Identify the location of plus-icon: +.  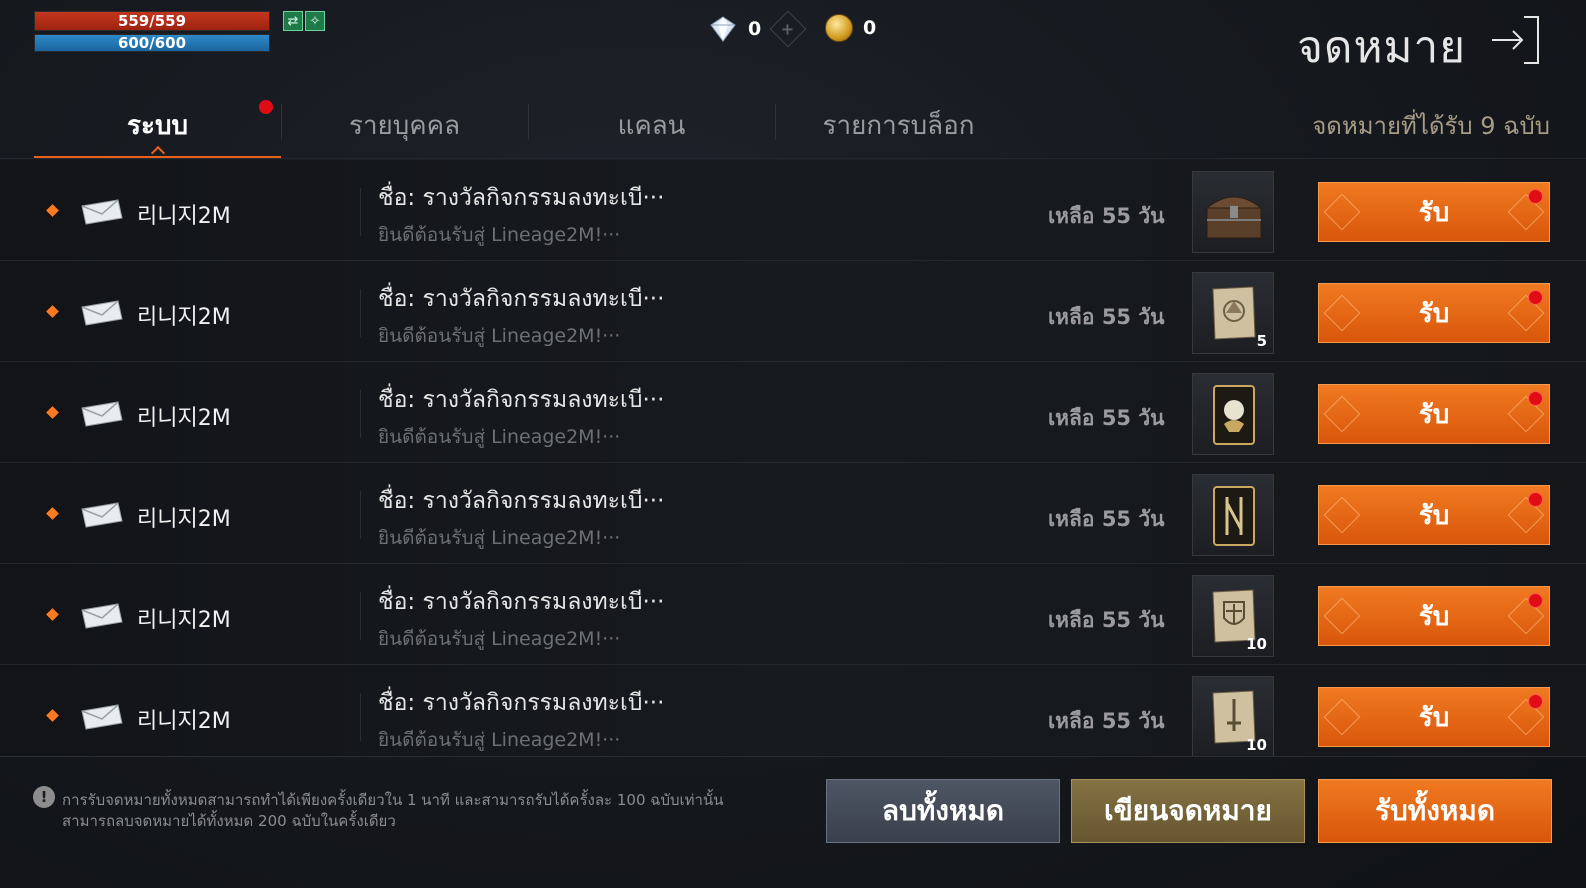
(788, 29).